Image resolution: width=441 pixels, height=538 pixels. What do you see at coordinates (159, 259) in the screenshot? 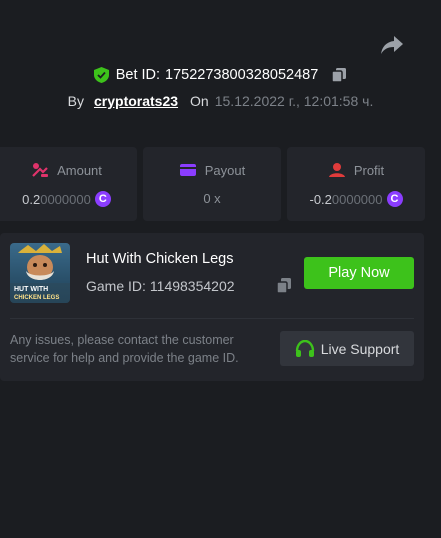
I see `game-name: Hut With Chicken Legs` at bounding box center [159, 259].